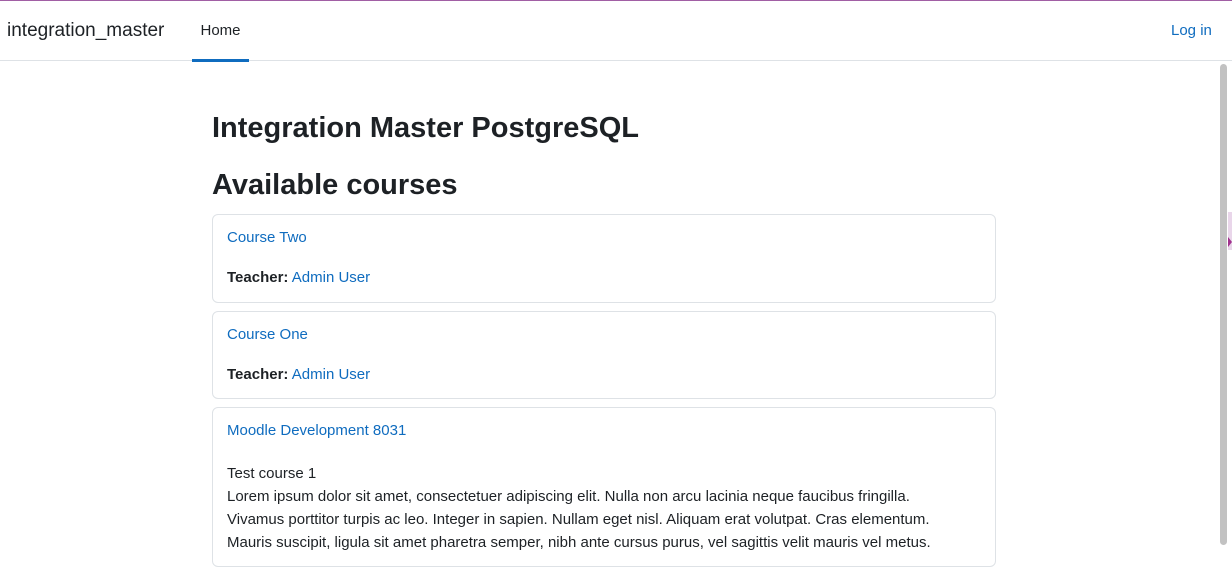 The height and width of the screenshot is (567, 1232). Describe the element at coordinates (426, 128) in the screenshot. I see `page-title: Integration Master PostgreSQL` at that location.